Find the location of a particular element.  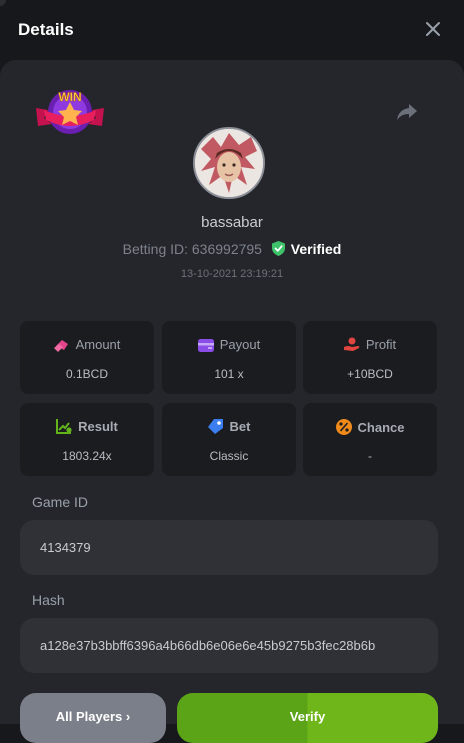

stat-value-payout: 101 x is located at coordinates (229, 374).